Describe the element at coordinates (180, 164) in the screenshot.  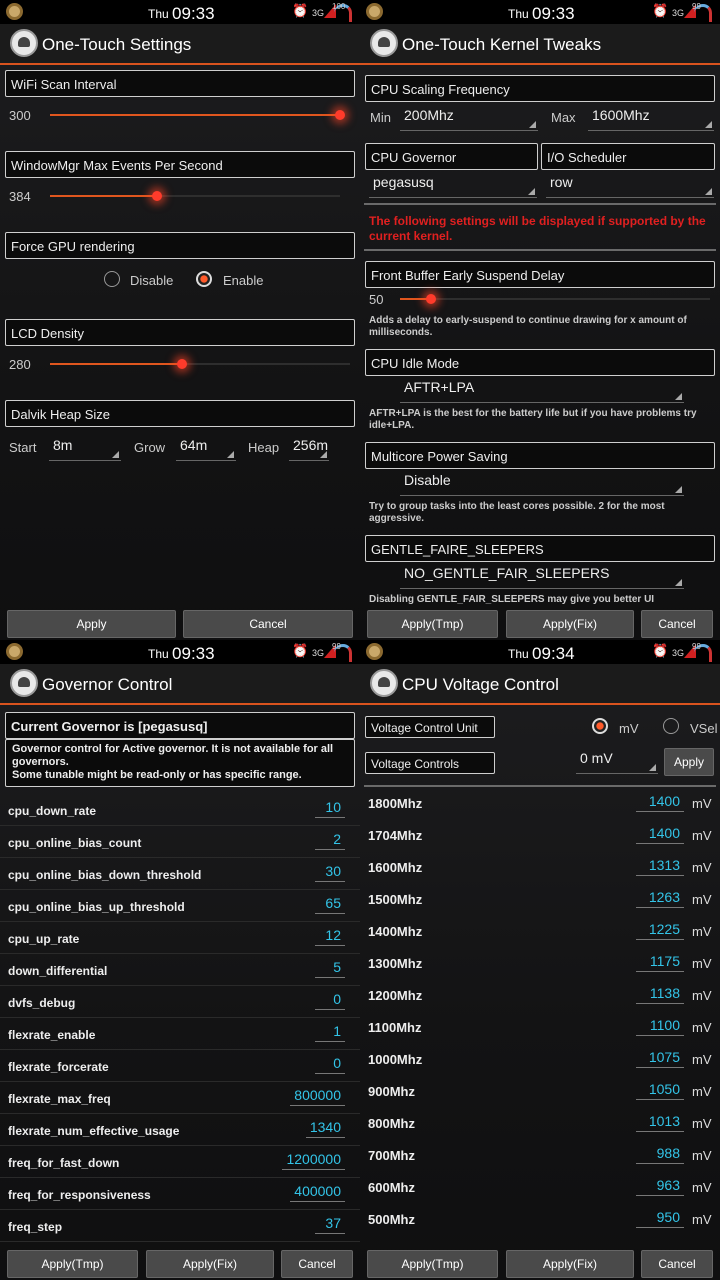
I see `windowmgr-label: WindowMgr Max Events Per Second` at that location.